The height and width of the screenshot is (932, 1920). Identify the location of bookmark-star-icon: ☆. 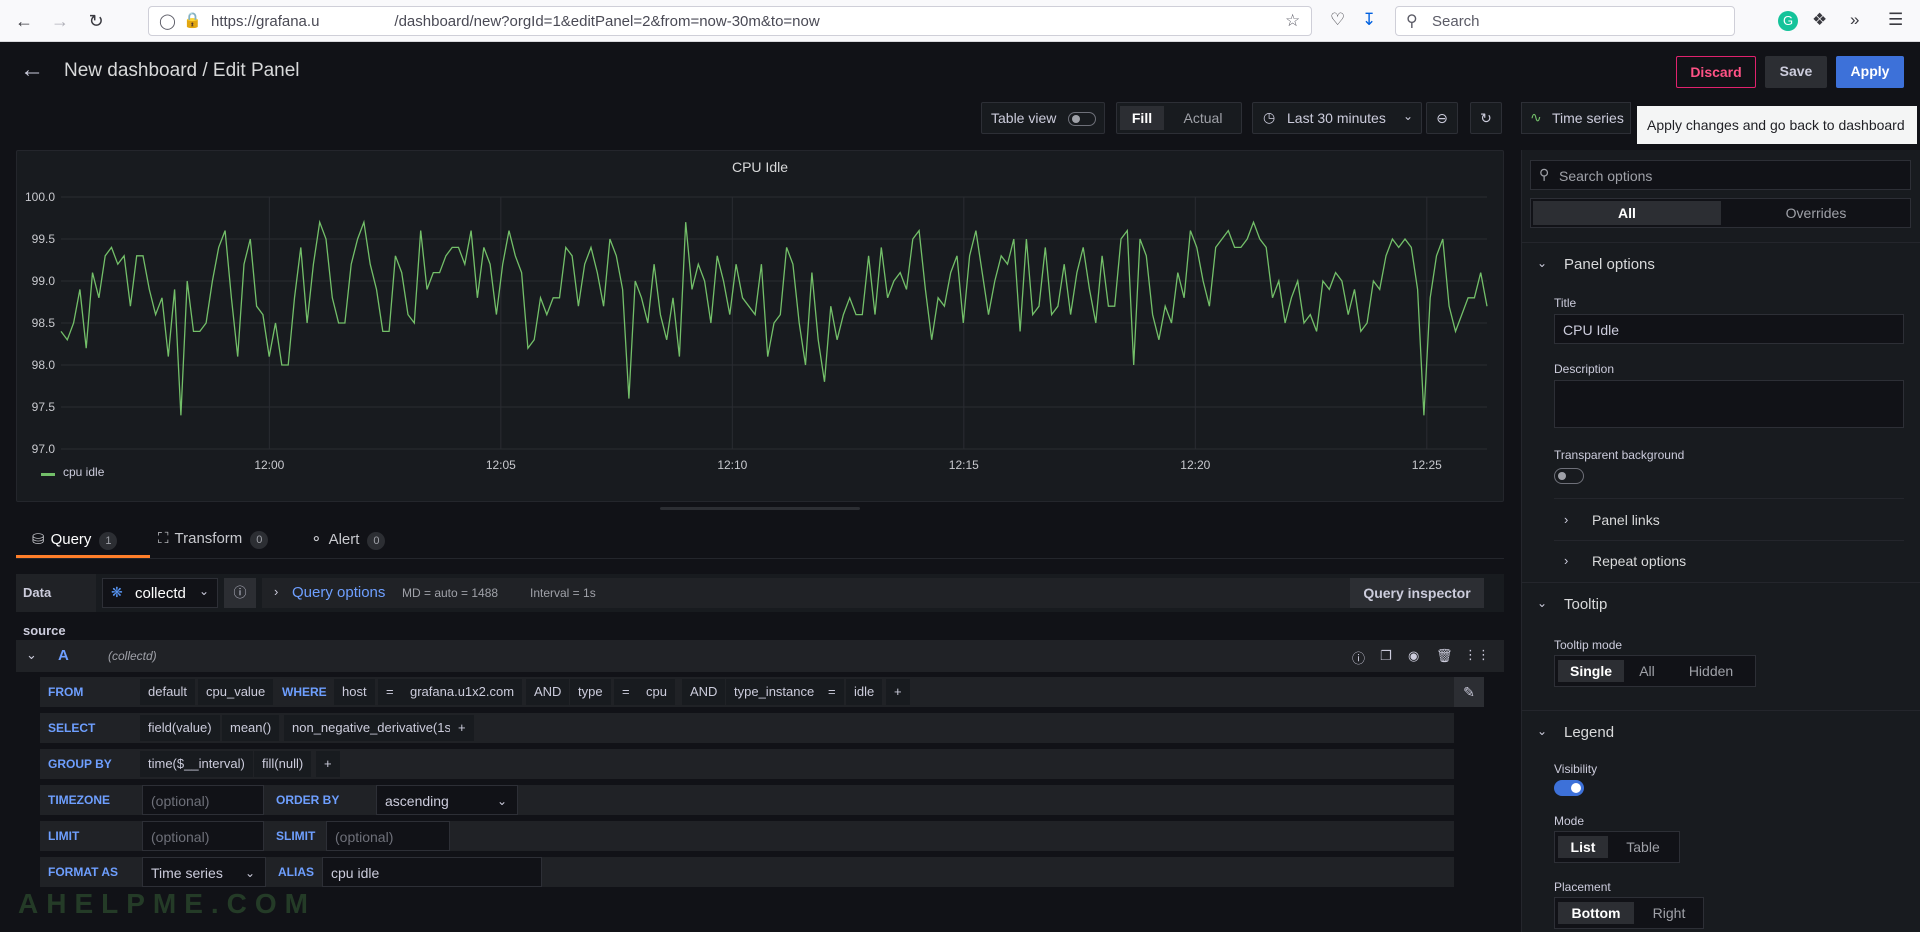
(1292, 21).